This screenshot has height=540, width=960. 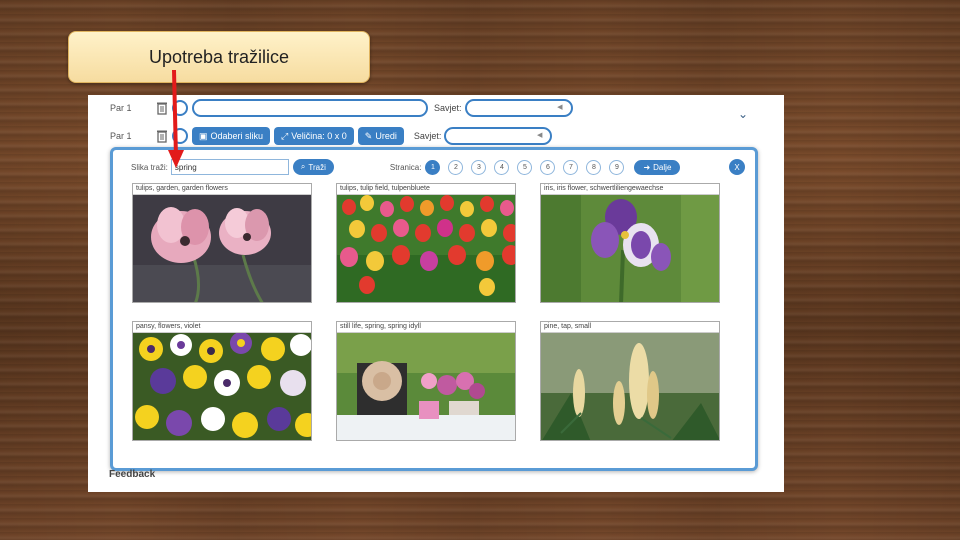 I want to click on search-icon: ⌕, so click(x=303, y=166).